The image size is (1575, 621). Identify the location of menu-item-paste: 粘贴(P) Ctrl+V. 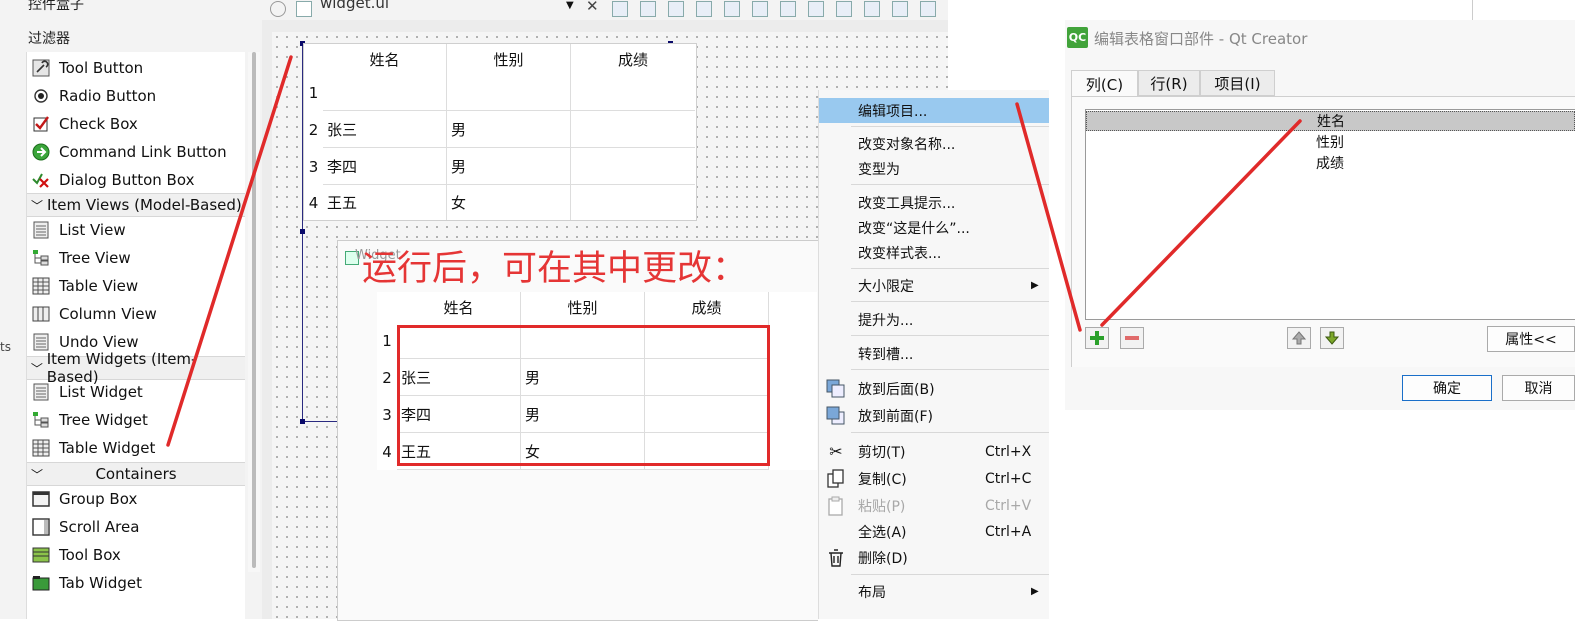
(934, 505).